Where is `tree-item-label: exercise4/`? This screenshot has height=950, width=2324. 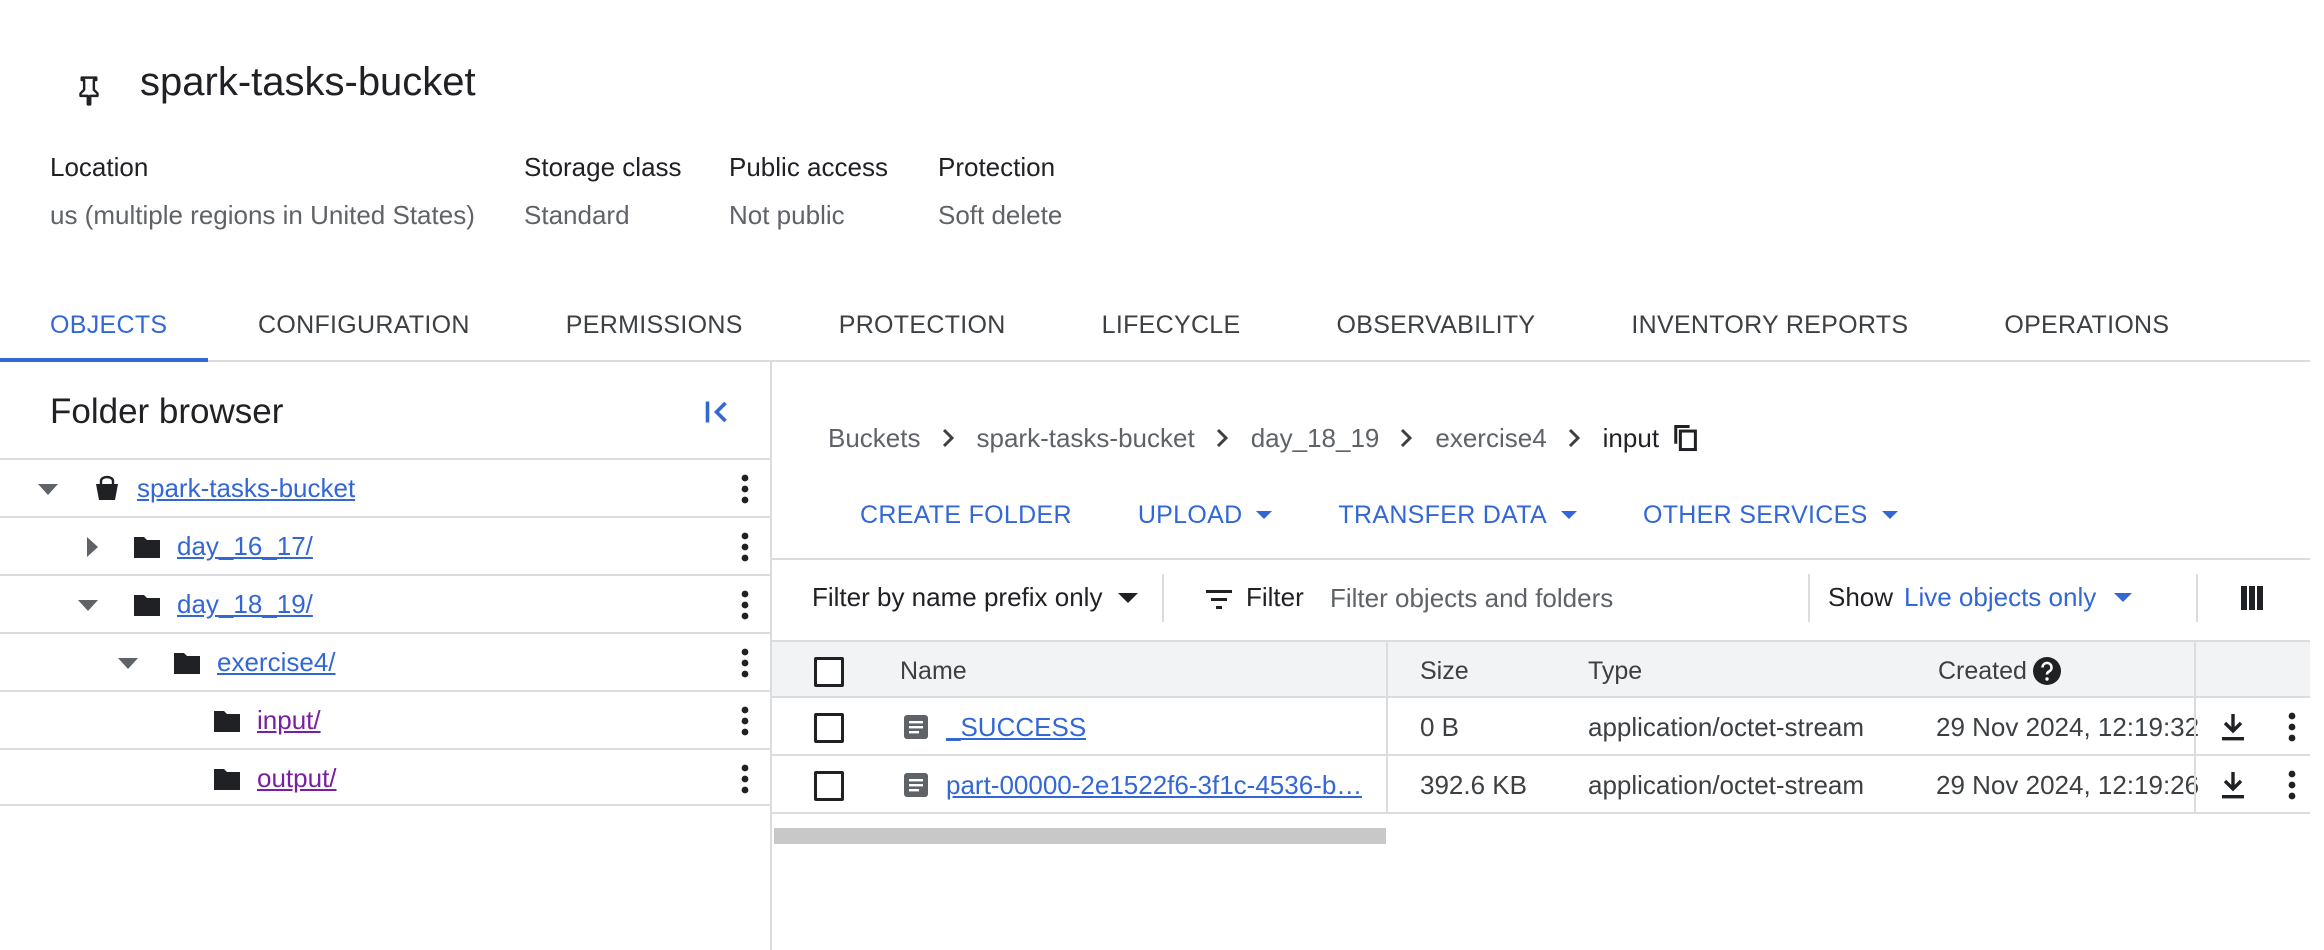
tree-item-label: exercise4/ is located at coordinates (276, 662).